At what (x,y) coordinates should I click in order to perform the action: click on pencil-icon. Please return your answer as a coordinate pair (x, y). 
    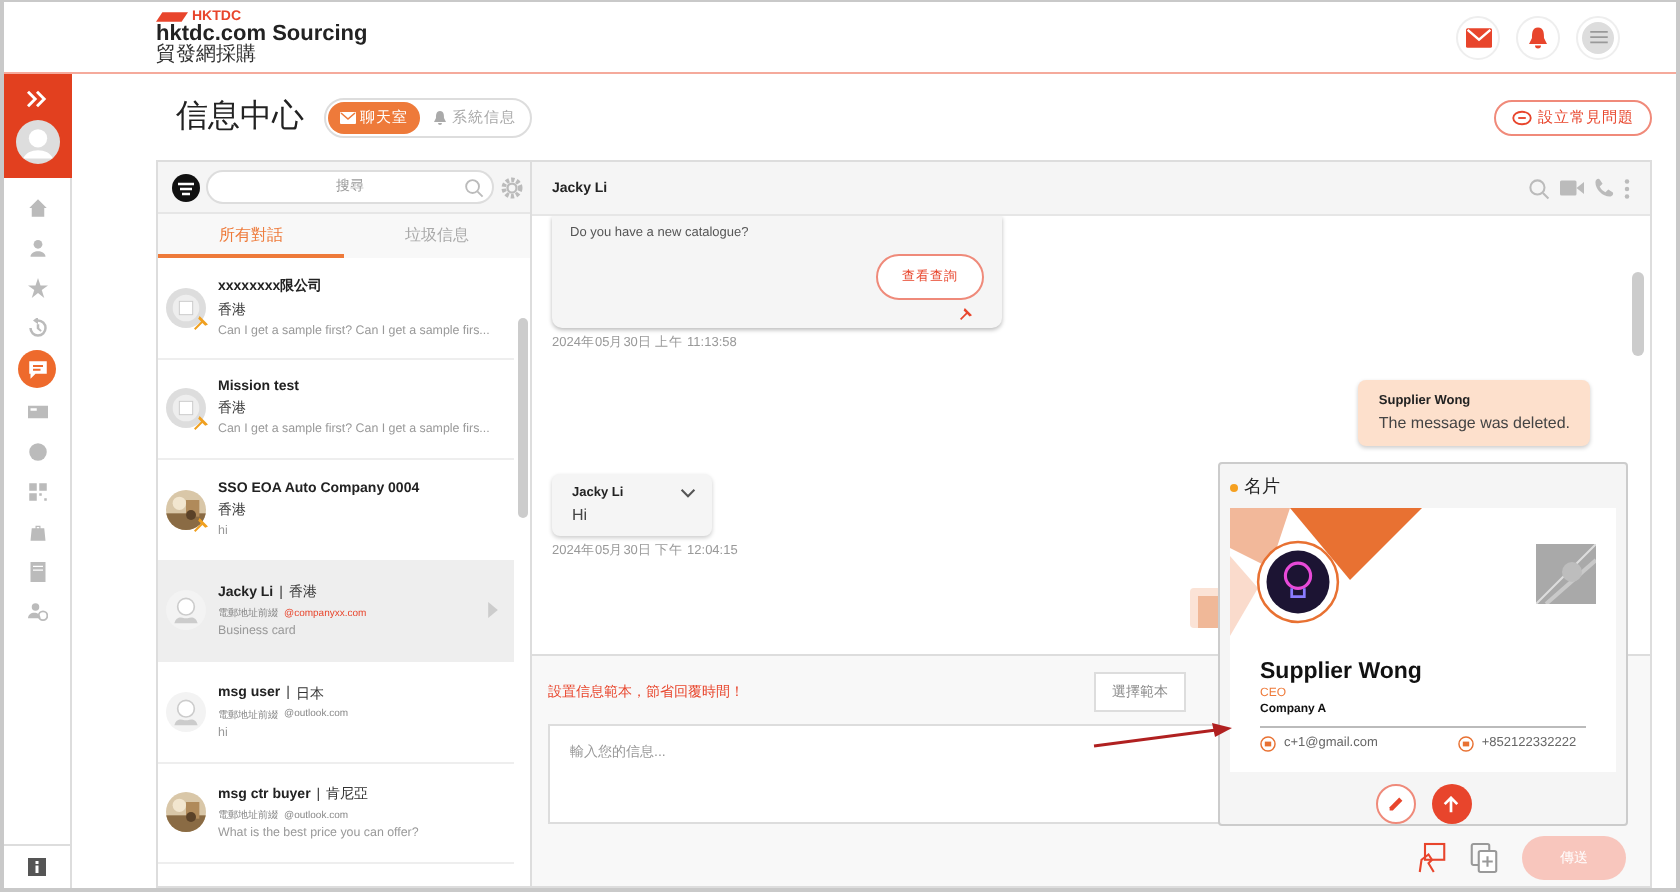
    Looking at the image, I should click on (1395, 804).